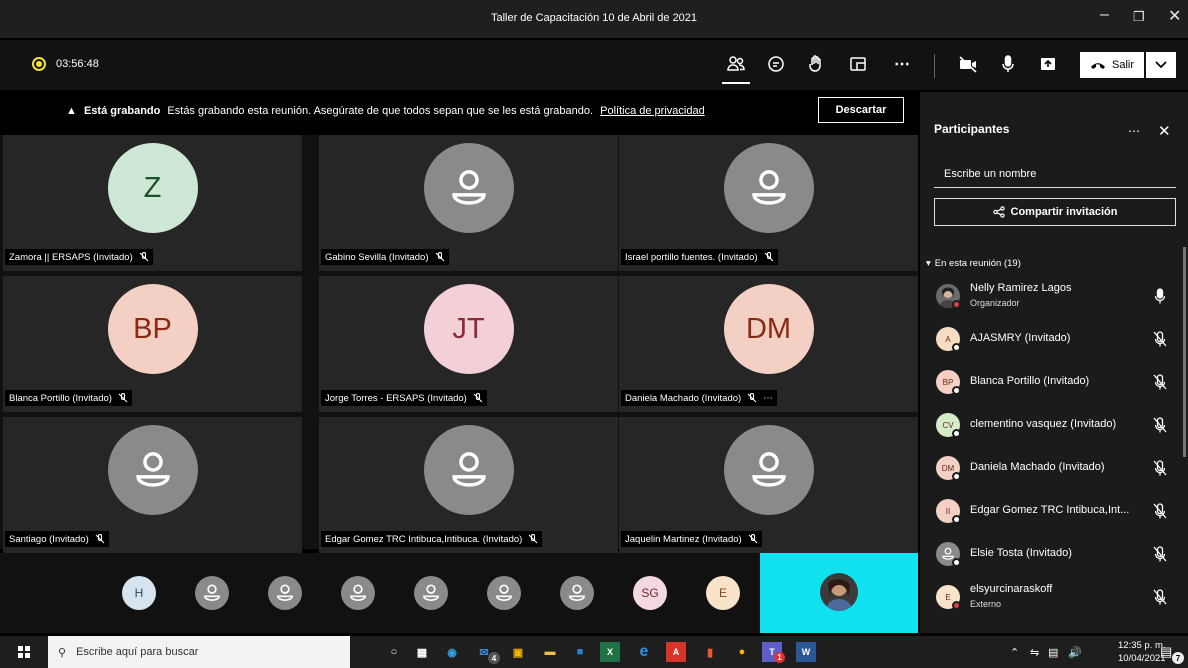 This screenshot has height=668, width=1188. What do you see at coordinates (699, 398) in the screenshot?
I see `tile-name-label: Daniela Machado (Invitado) ⋯` at bounding box center [699, 398].